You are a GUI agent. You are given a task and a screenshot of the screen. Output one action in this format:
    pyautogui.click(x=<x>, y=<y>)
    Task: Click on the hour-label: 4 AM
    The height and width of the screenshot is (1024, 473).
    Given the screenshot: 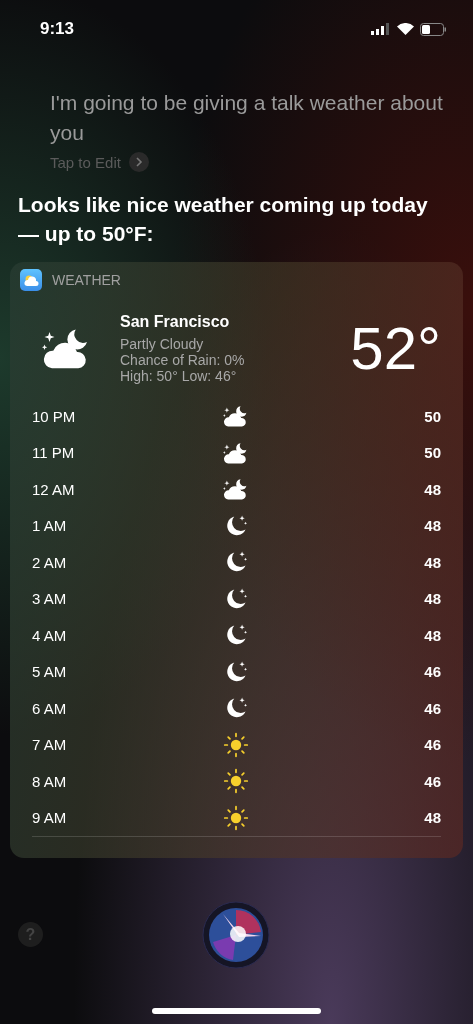 What is the action you would take?
    pyautogui.click(x=49, y=635)
    